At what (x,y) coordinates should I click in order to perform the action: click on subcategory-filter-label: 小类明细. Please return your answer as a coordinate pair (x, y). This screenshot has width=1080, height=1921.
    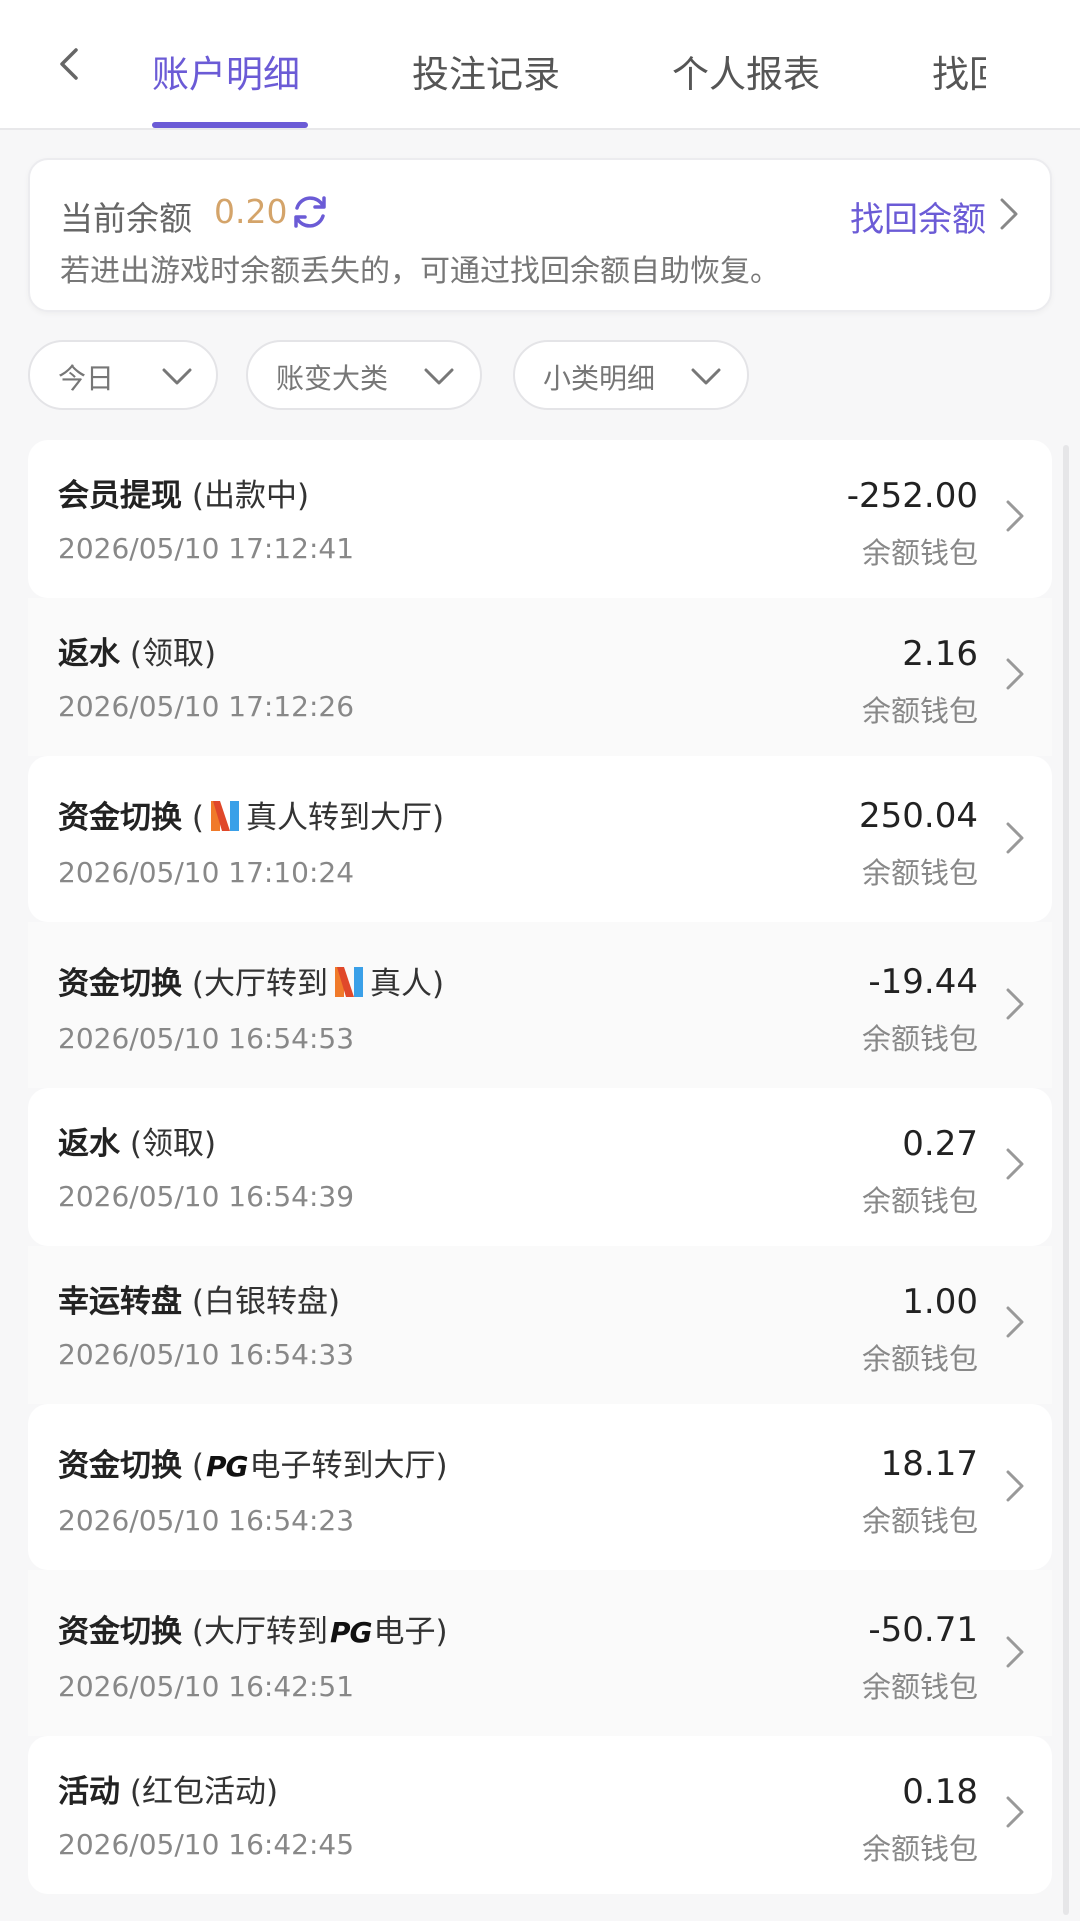
    Looking at the image, I should click on (599, 378).